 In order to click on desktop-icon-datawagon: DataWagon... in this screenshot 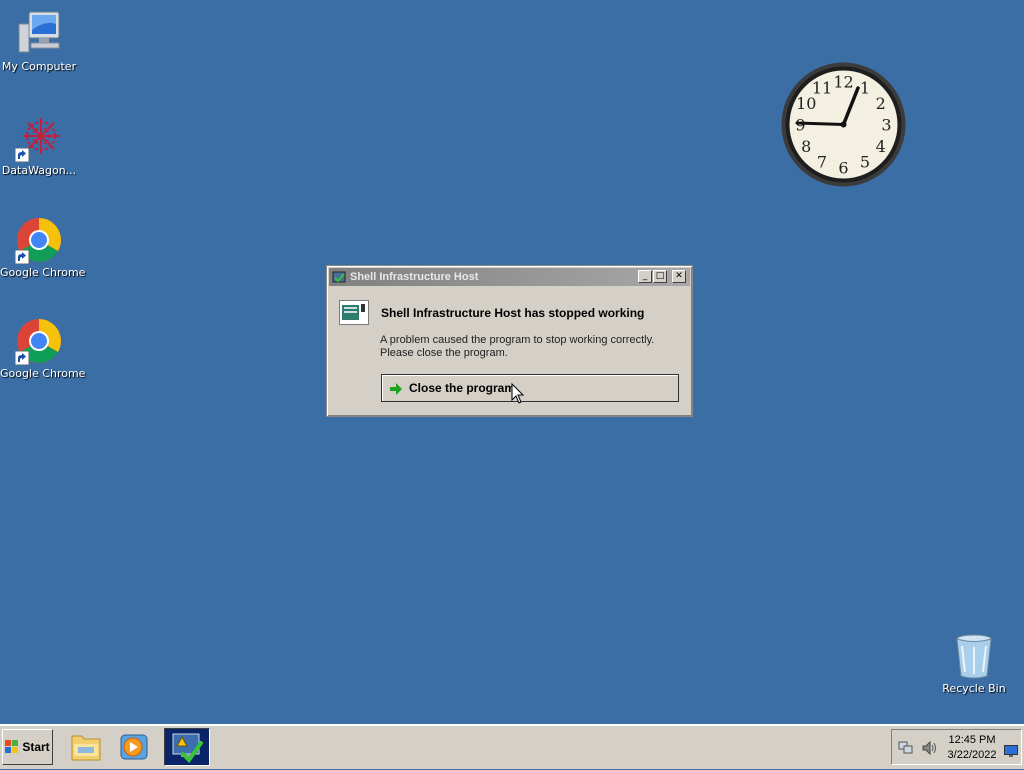, I will do `click(39, 145)`.